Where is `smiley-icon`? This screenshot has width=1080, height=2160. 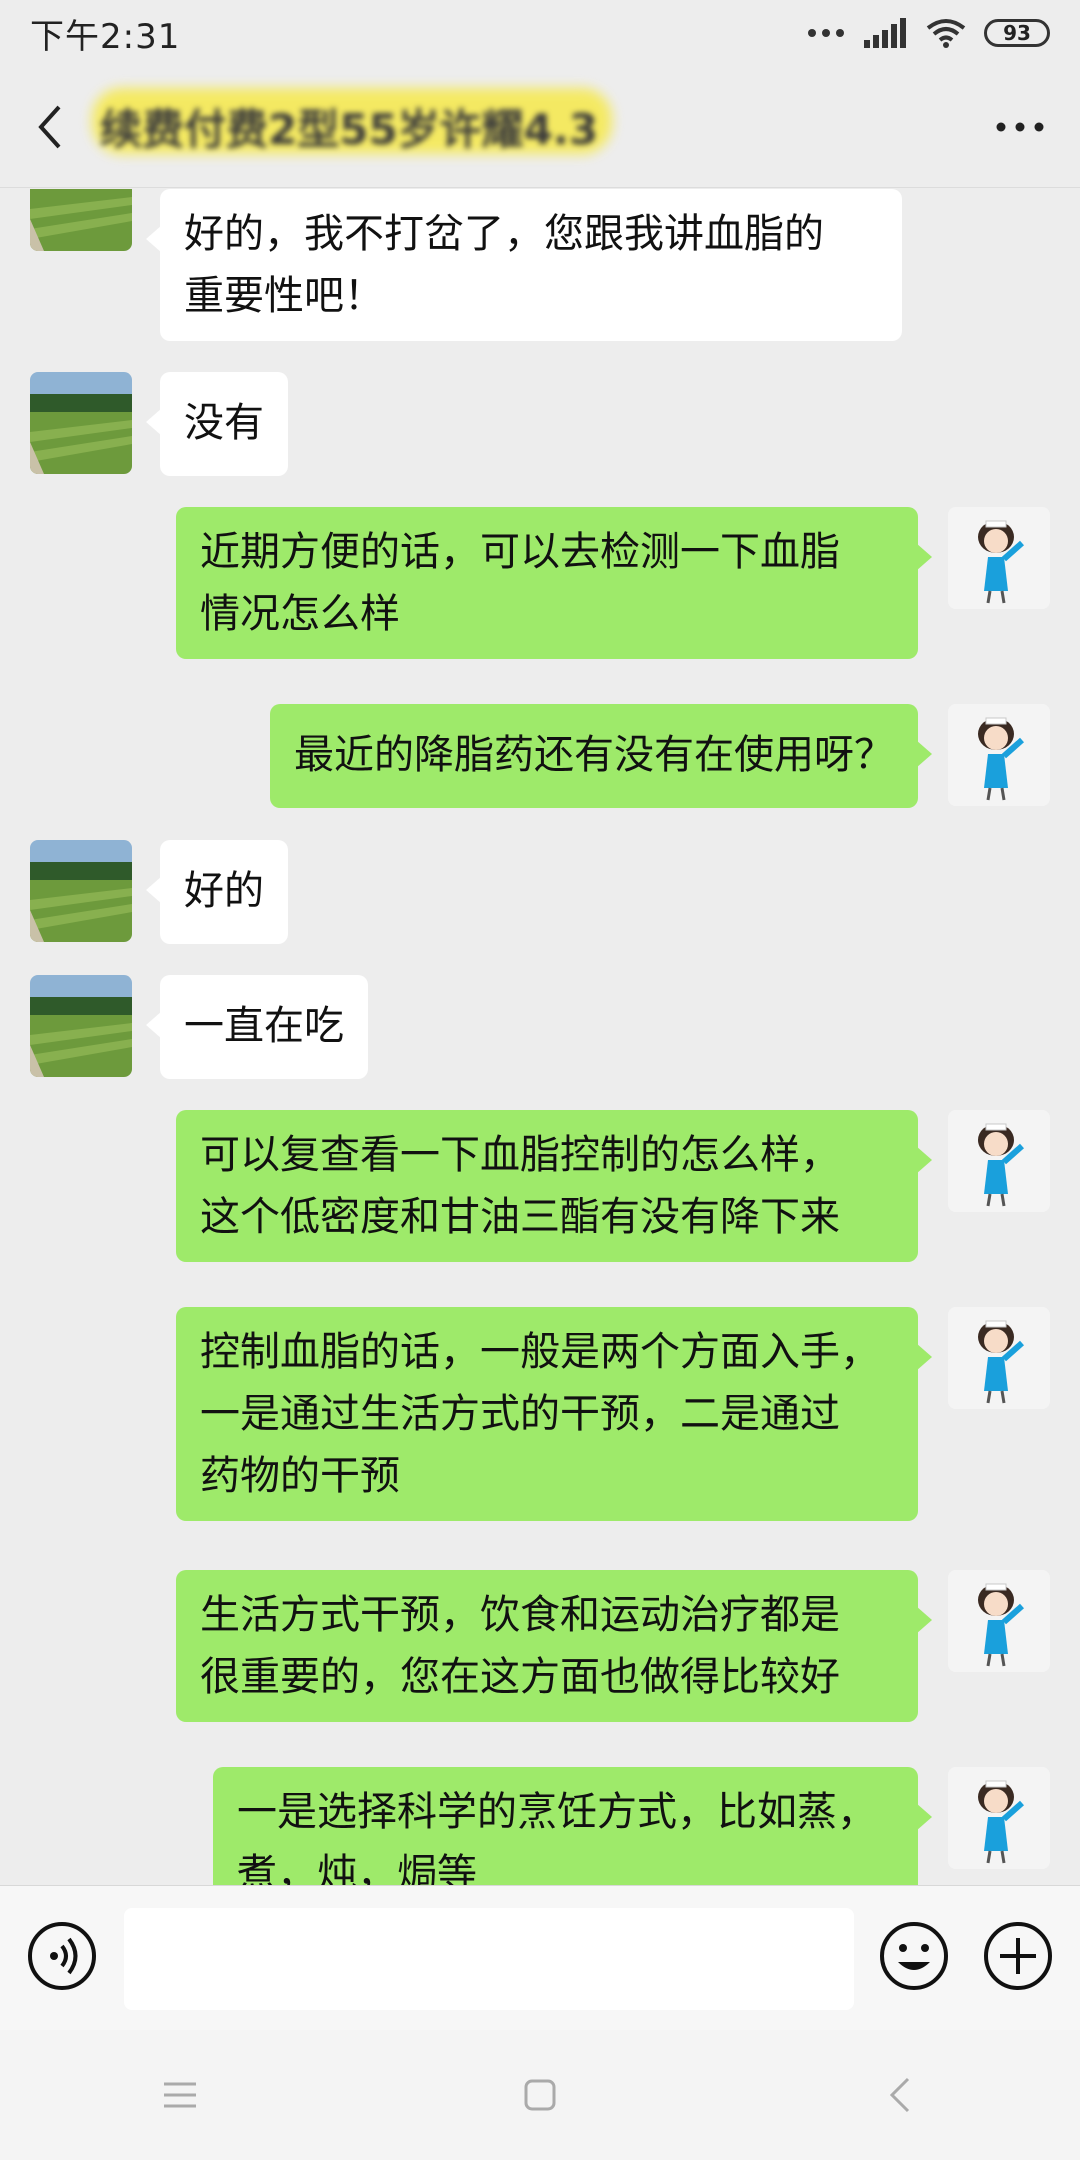 smiley-icon is located at coordinates (914, 1956).